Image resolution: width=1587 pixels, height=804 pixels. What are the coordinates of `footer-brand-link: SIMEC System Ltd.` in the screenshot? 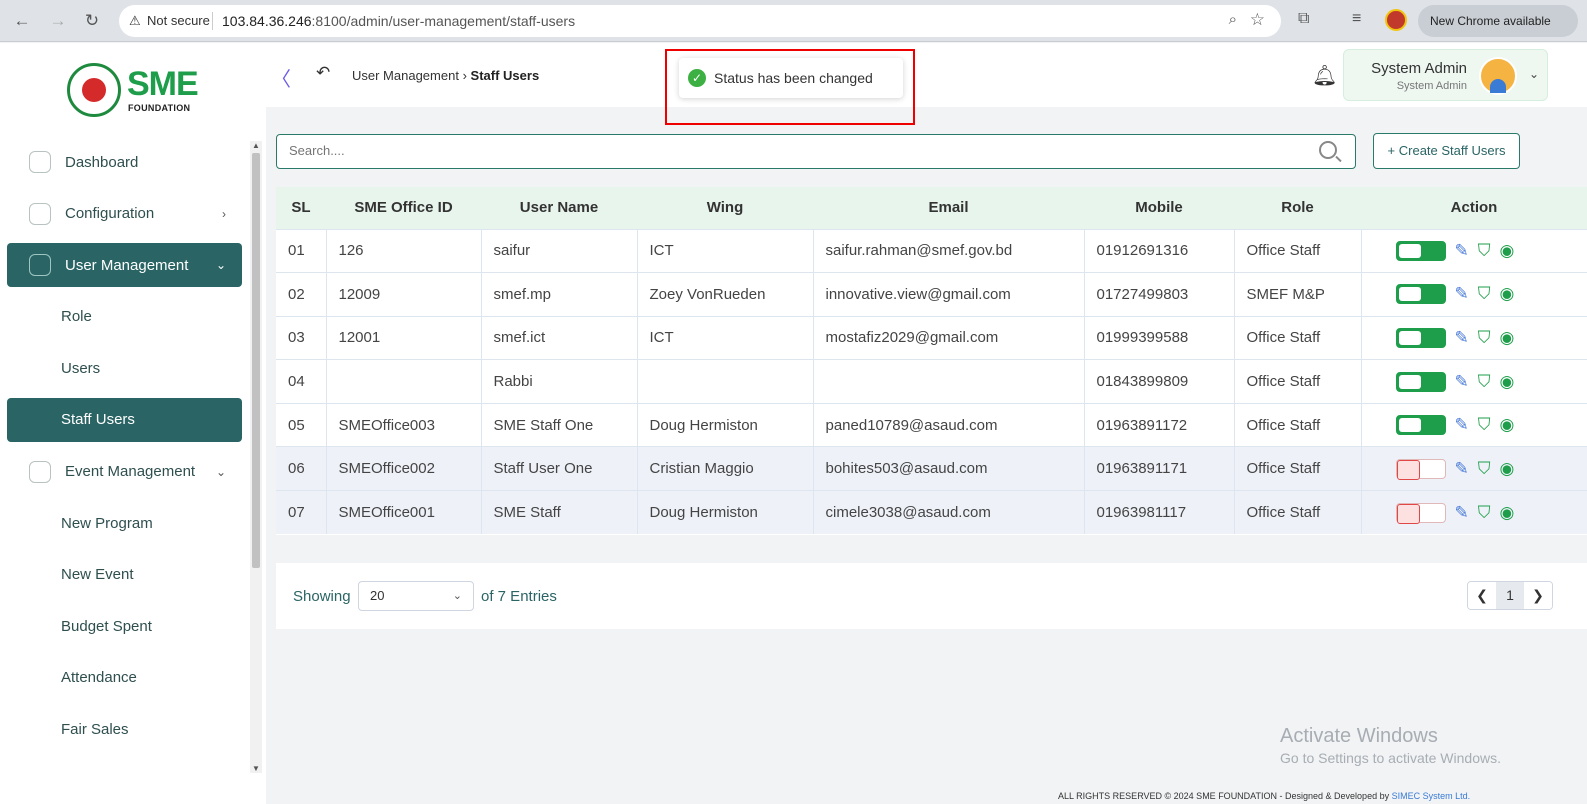 It's located at (1431, 796).